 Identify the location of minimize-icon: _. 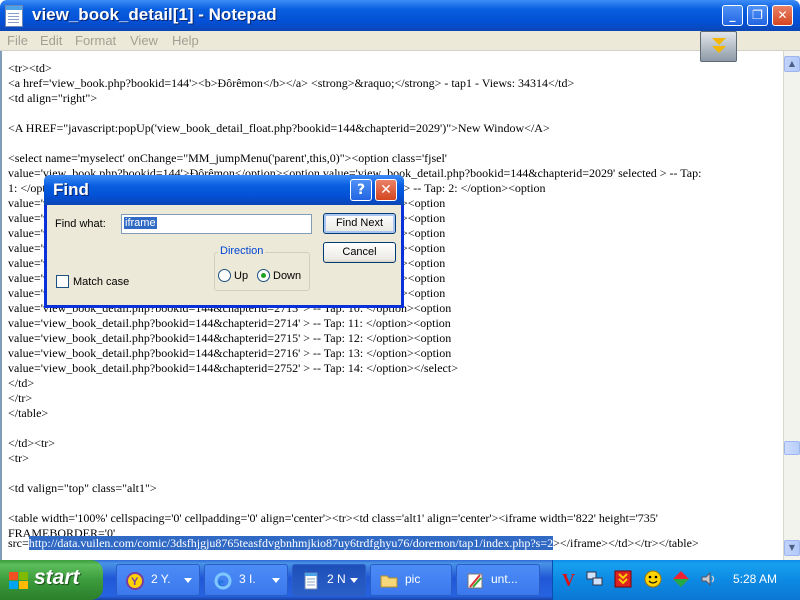
(732, 15).